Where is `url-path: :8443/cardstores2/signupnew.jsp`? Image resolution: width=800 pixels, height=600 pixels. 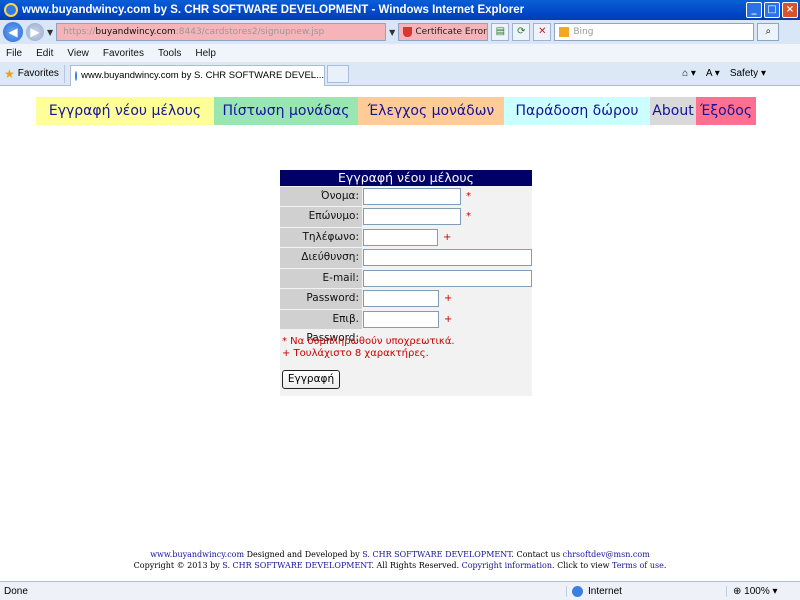
url-path: :8443/cardstores2/signupnew.jsp is located at coordinates (250, 32).